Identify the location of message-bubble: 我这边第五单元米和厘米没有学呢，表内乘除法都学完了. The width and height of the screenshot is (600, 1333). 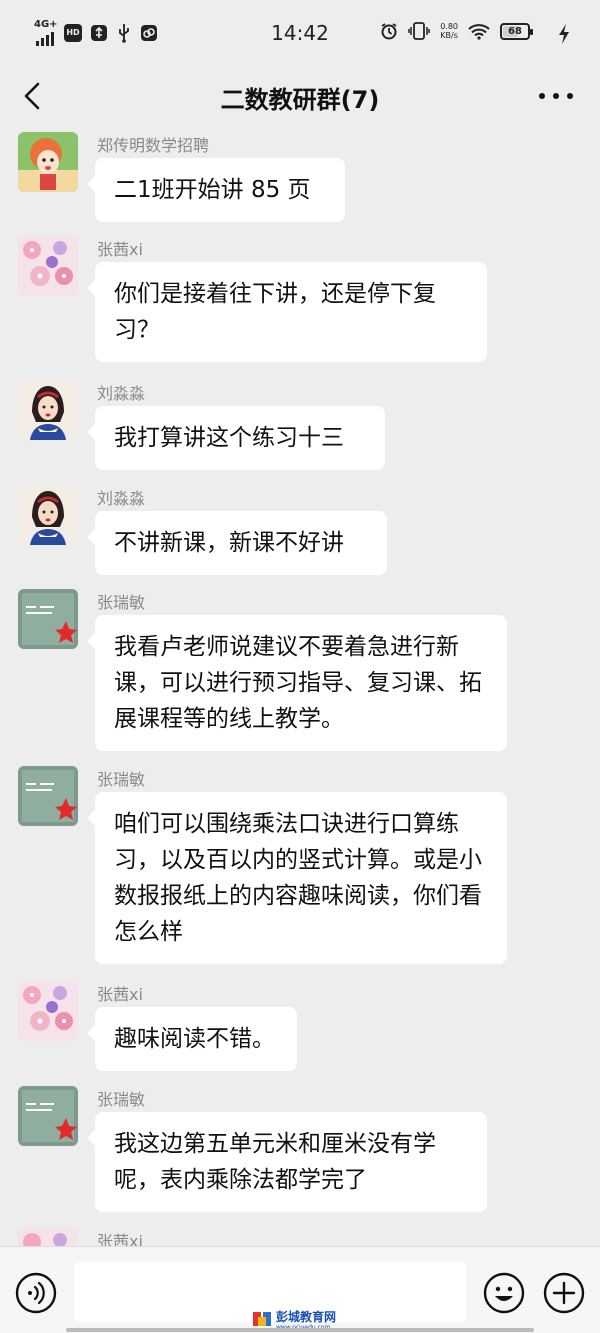
(287, 1162).